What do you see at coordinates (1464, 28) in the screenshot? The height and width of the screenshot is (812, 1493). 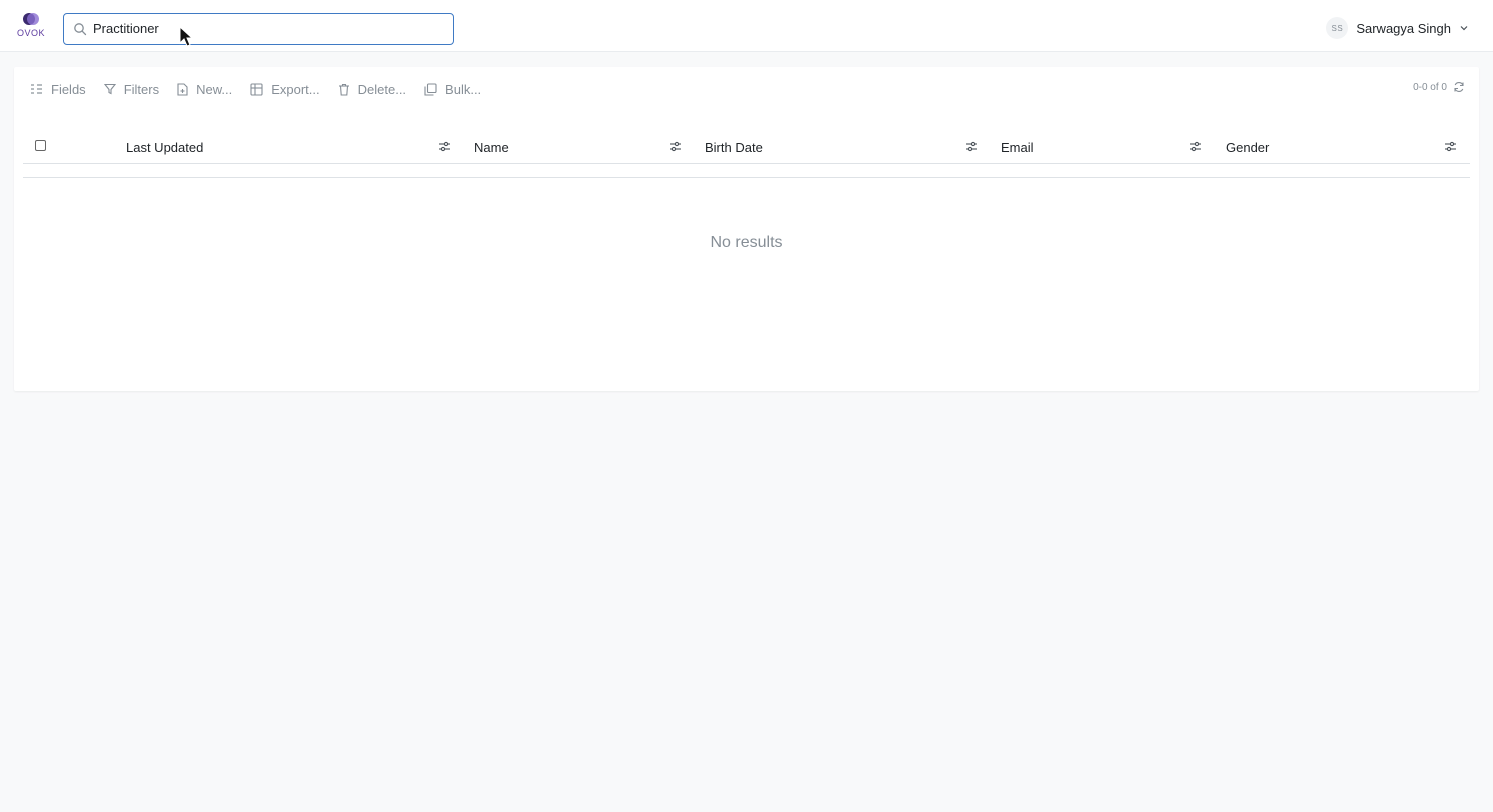 I see `chevron-down-icon` at bounding box center [1464, 28].